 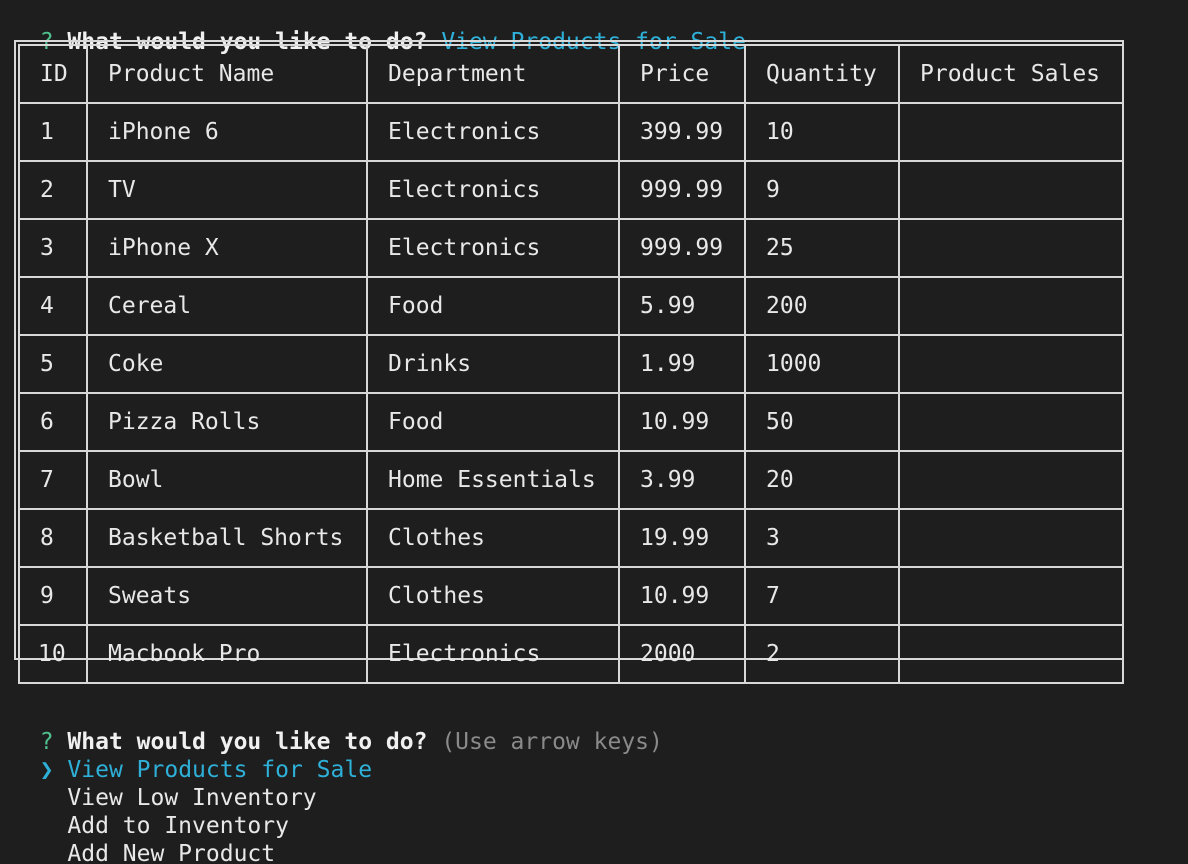 What do you see at coordinates (682, 364) in the screenshot?
I see `cell-price: 1.99` at bounding box center [682, 364].